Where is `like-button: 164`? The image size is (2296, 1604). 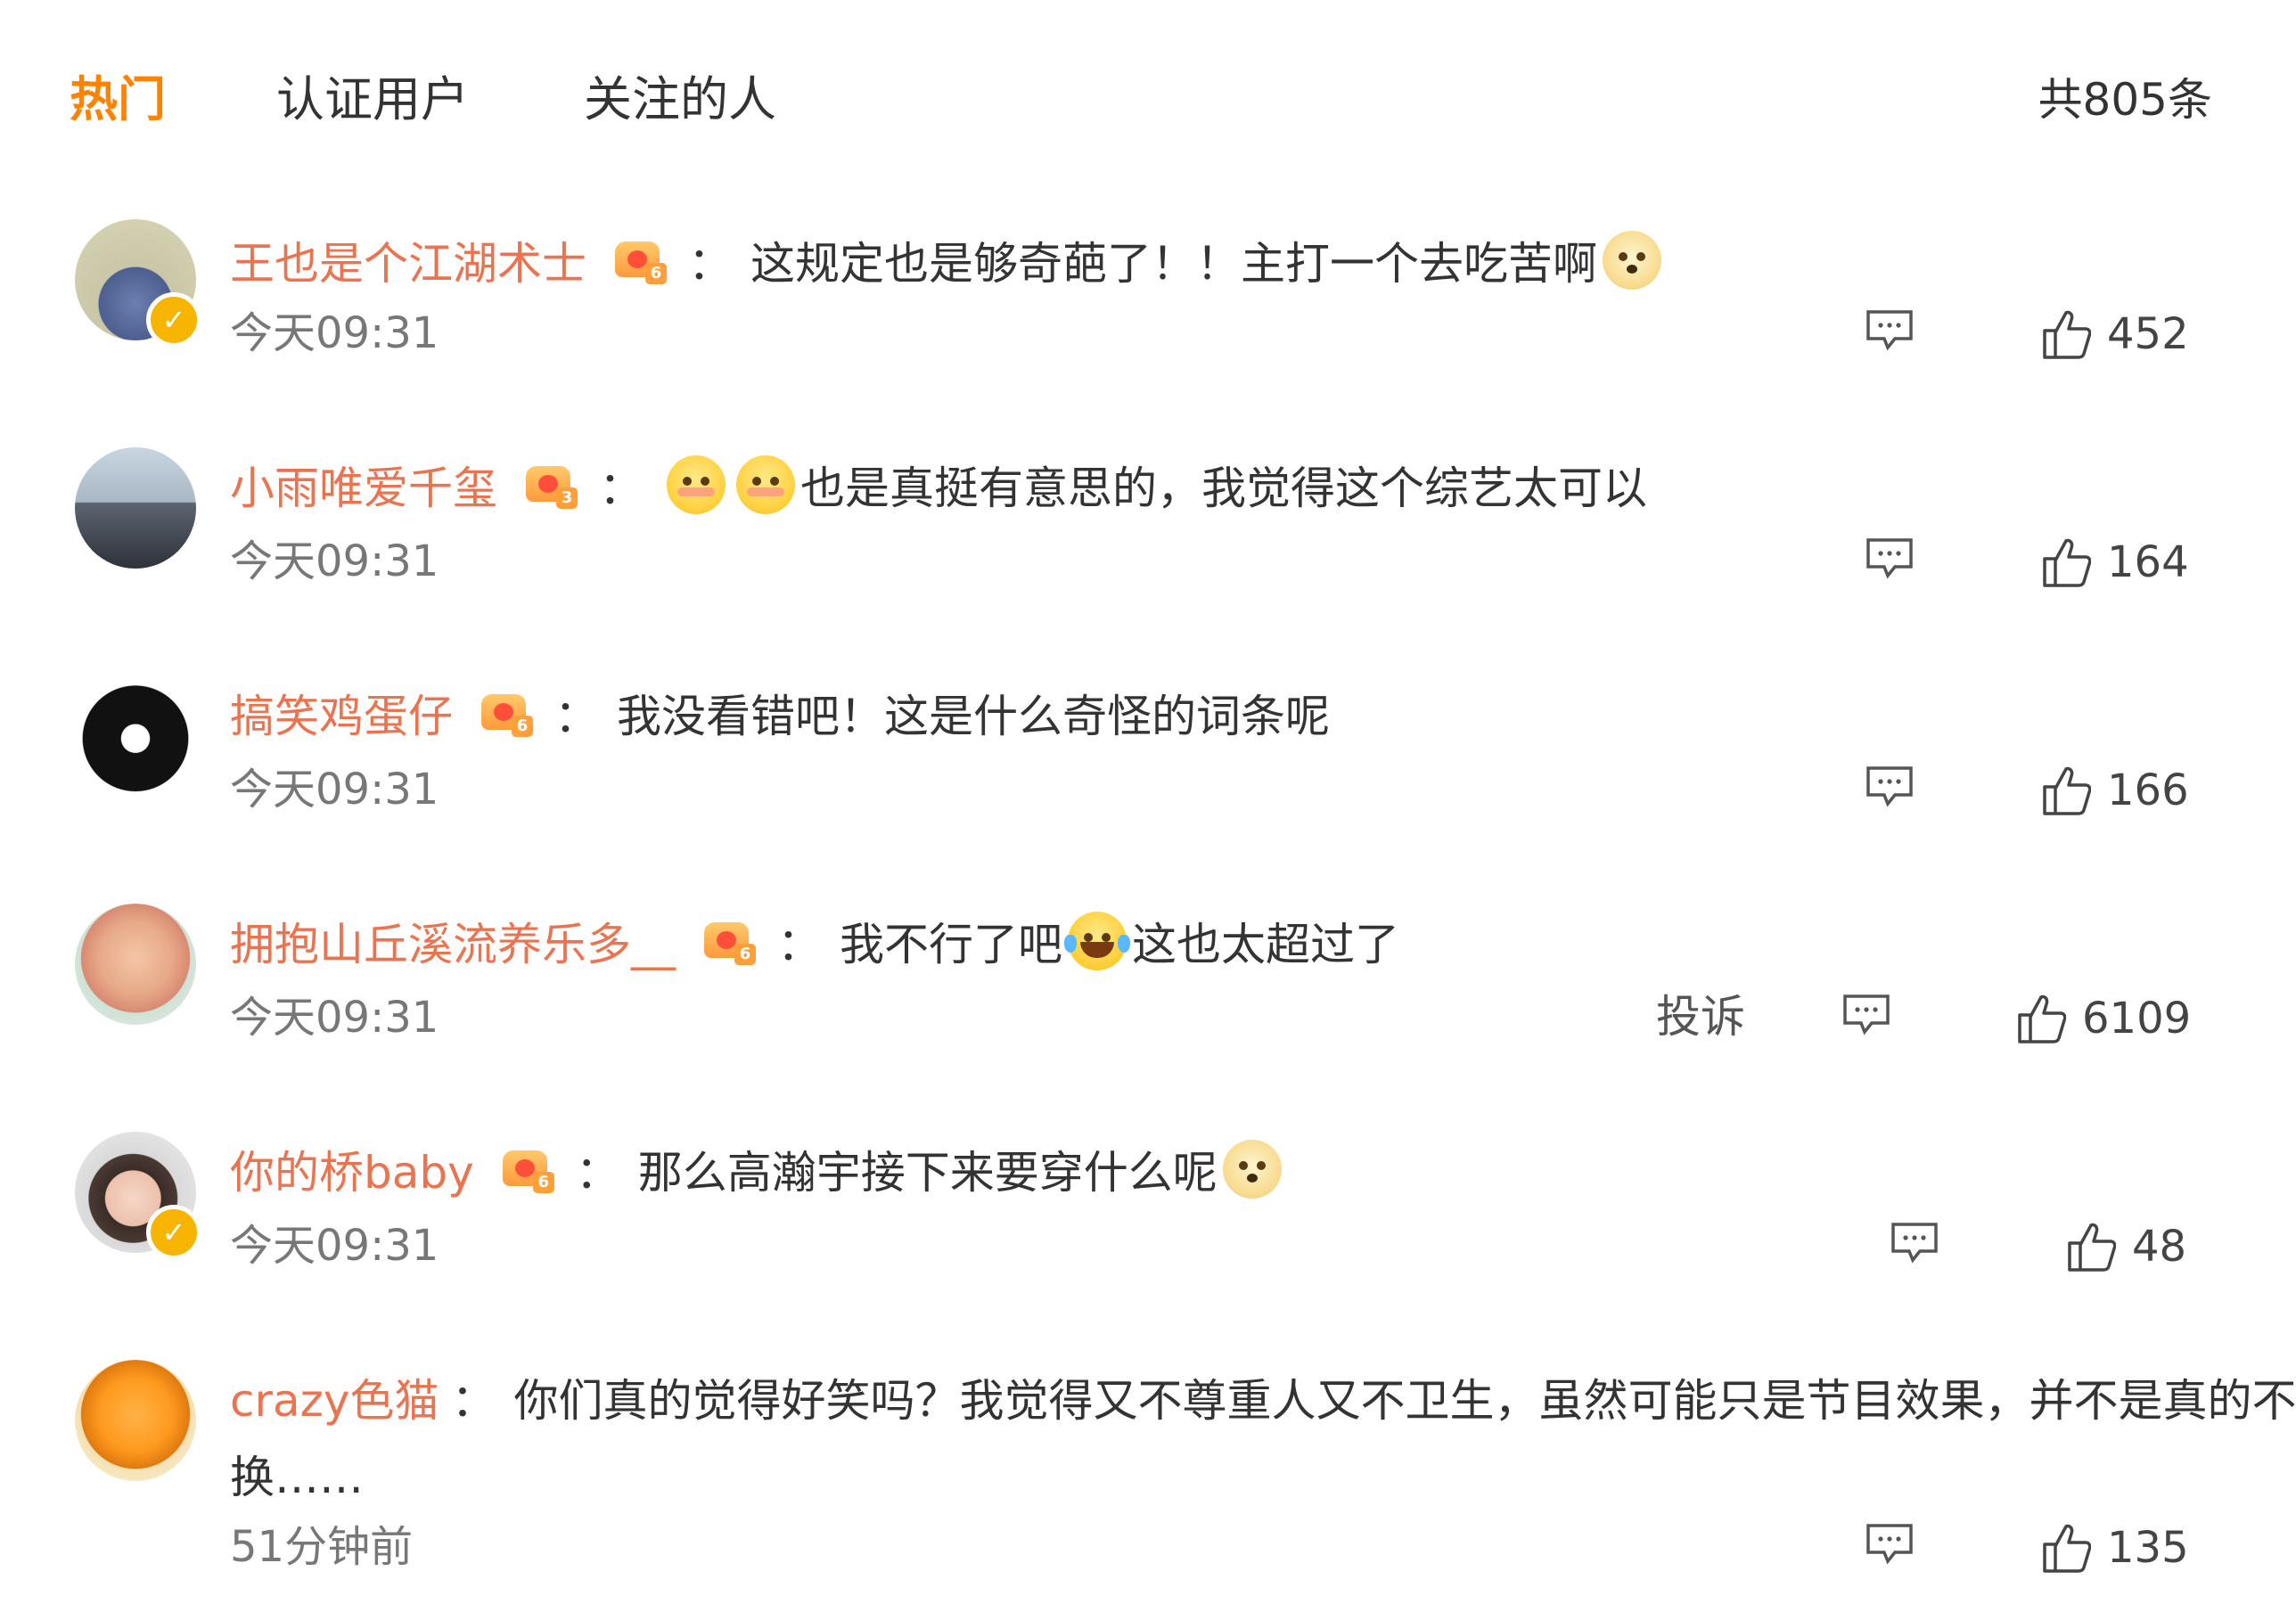
like-button: 164 is located at coordinates (2115, 562).